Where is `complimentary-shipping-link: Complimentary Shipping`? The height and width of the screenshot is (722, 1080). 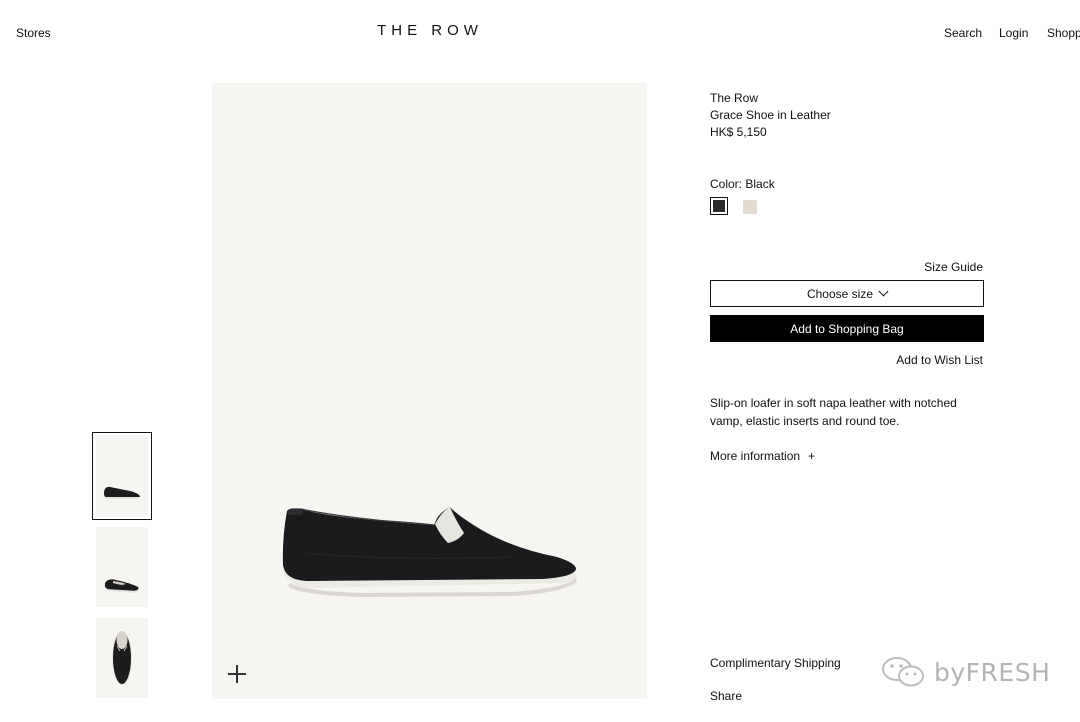
complimentary-shipping-link: Complimentary Shipping is located at coordinates (775, 663).